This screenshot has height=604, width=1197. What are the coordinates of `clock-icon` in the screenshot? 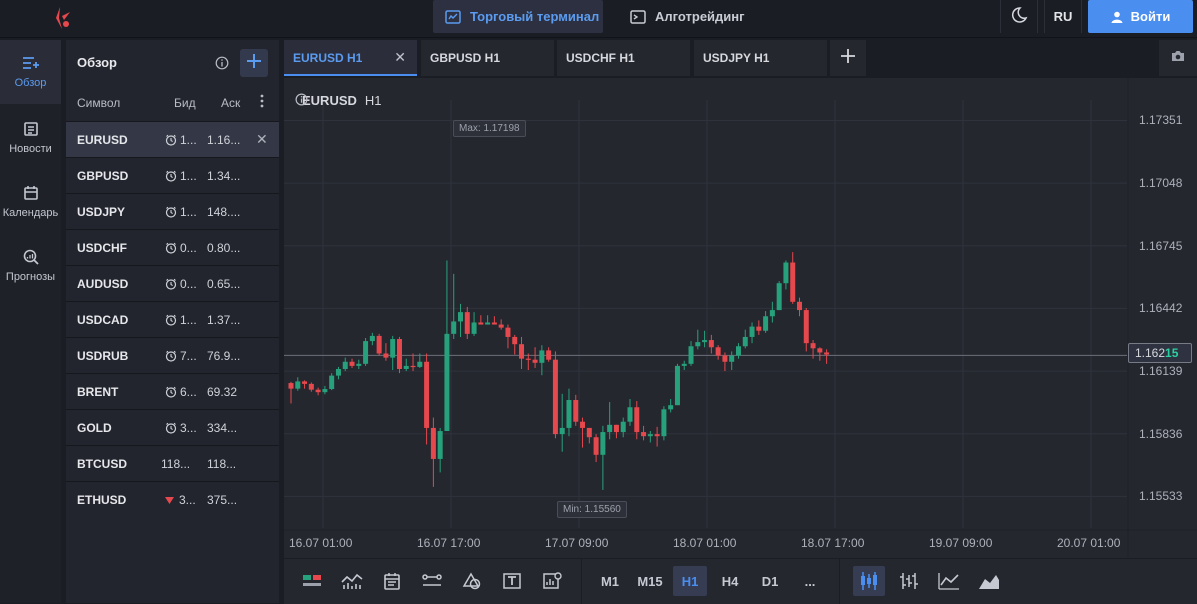 It's located at (171, 176).